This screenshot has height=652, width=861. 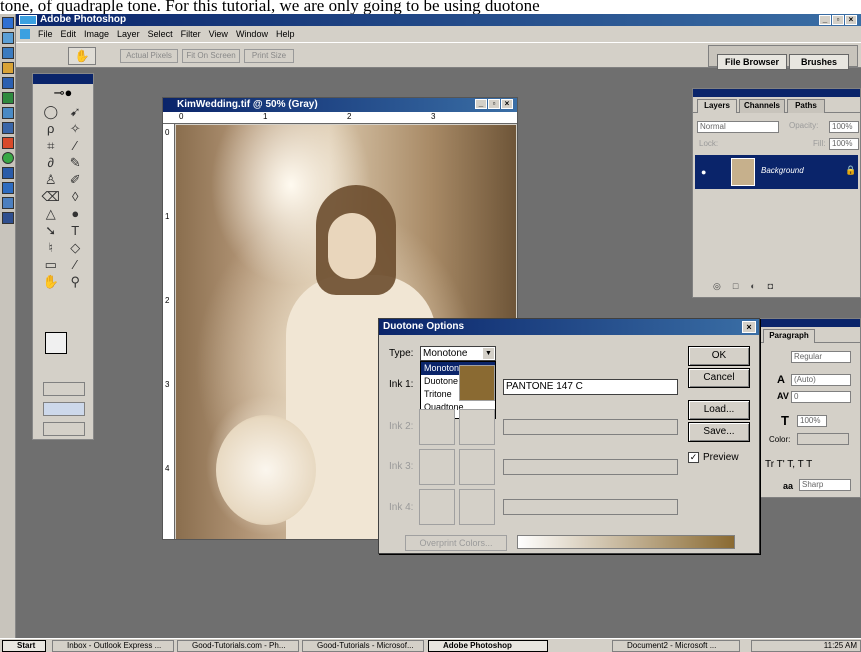 I want to click on eye-icon: ●, so click(x=703, y=172).